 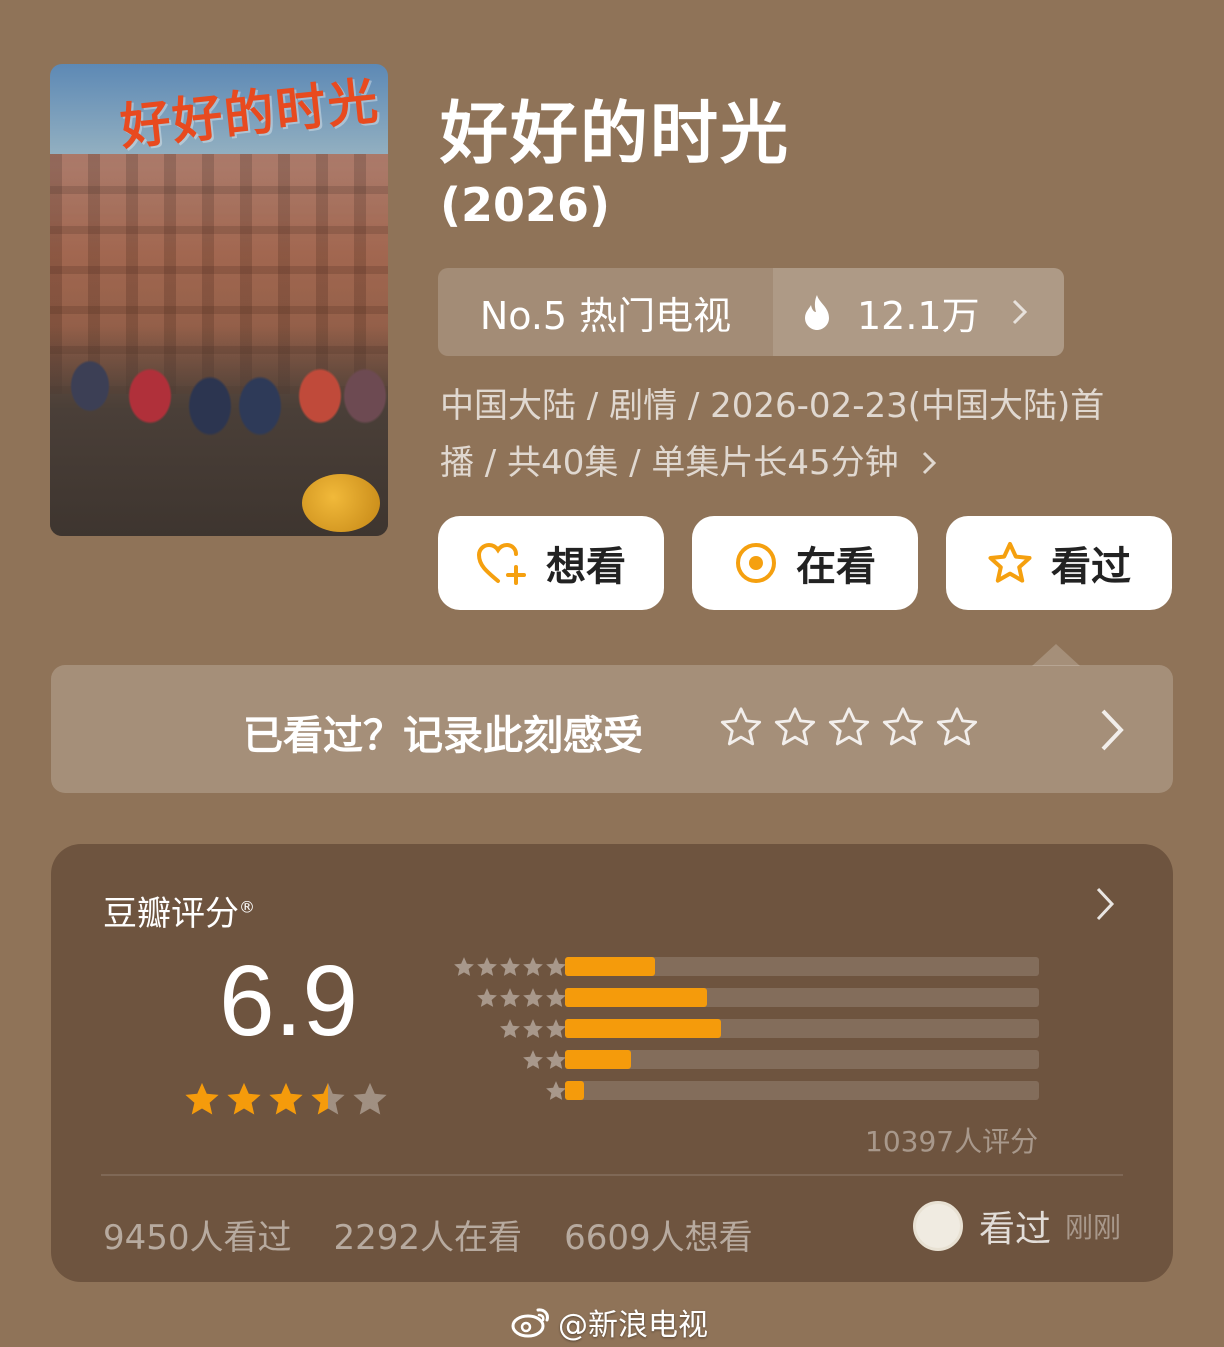 What do you see at coordinates (772, 406) in the screenshot?
I see `meta-line-1: 中国大陆 / 剧情 / 2026-02-23(中国大陆)首` at bounding box center [772, 406].